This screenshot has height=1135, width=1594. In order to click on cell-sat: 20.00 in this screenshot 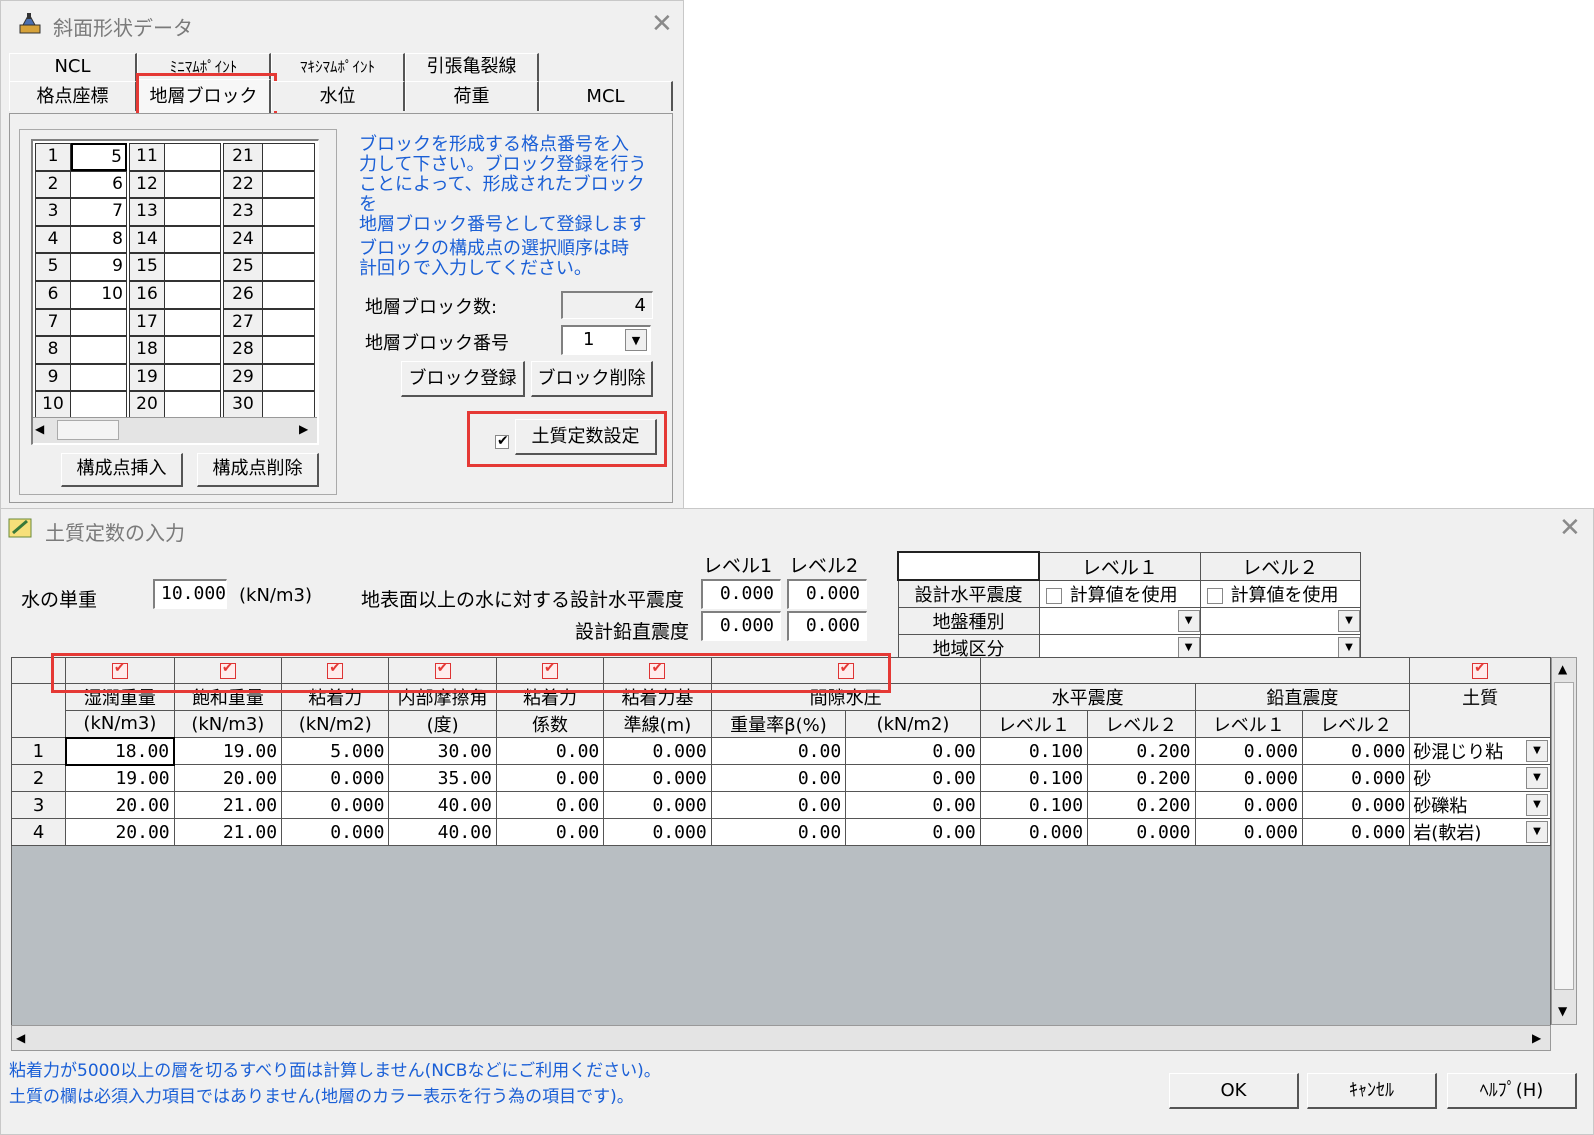, I will do `click(228, 778)`.